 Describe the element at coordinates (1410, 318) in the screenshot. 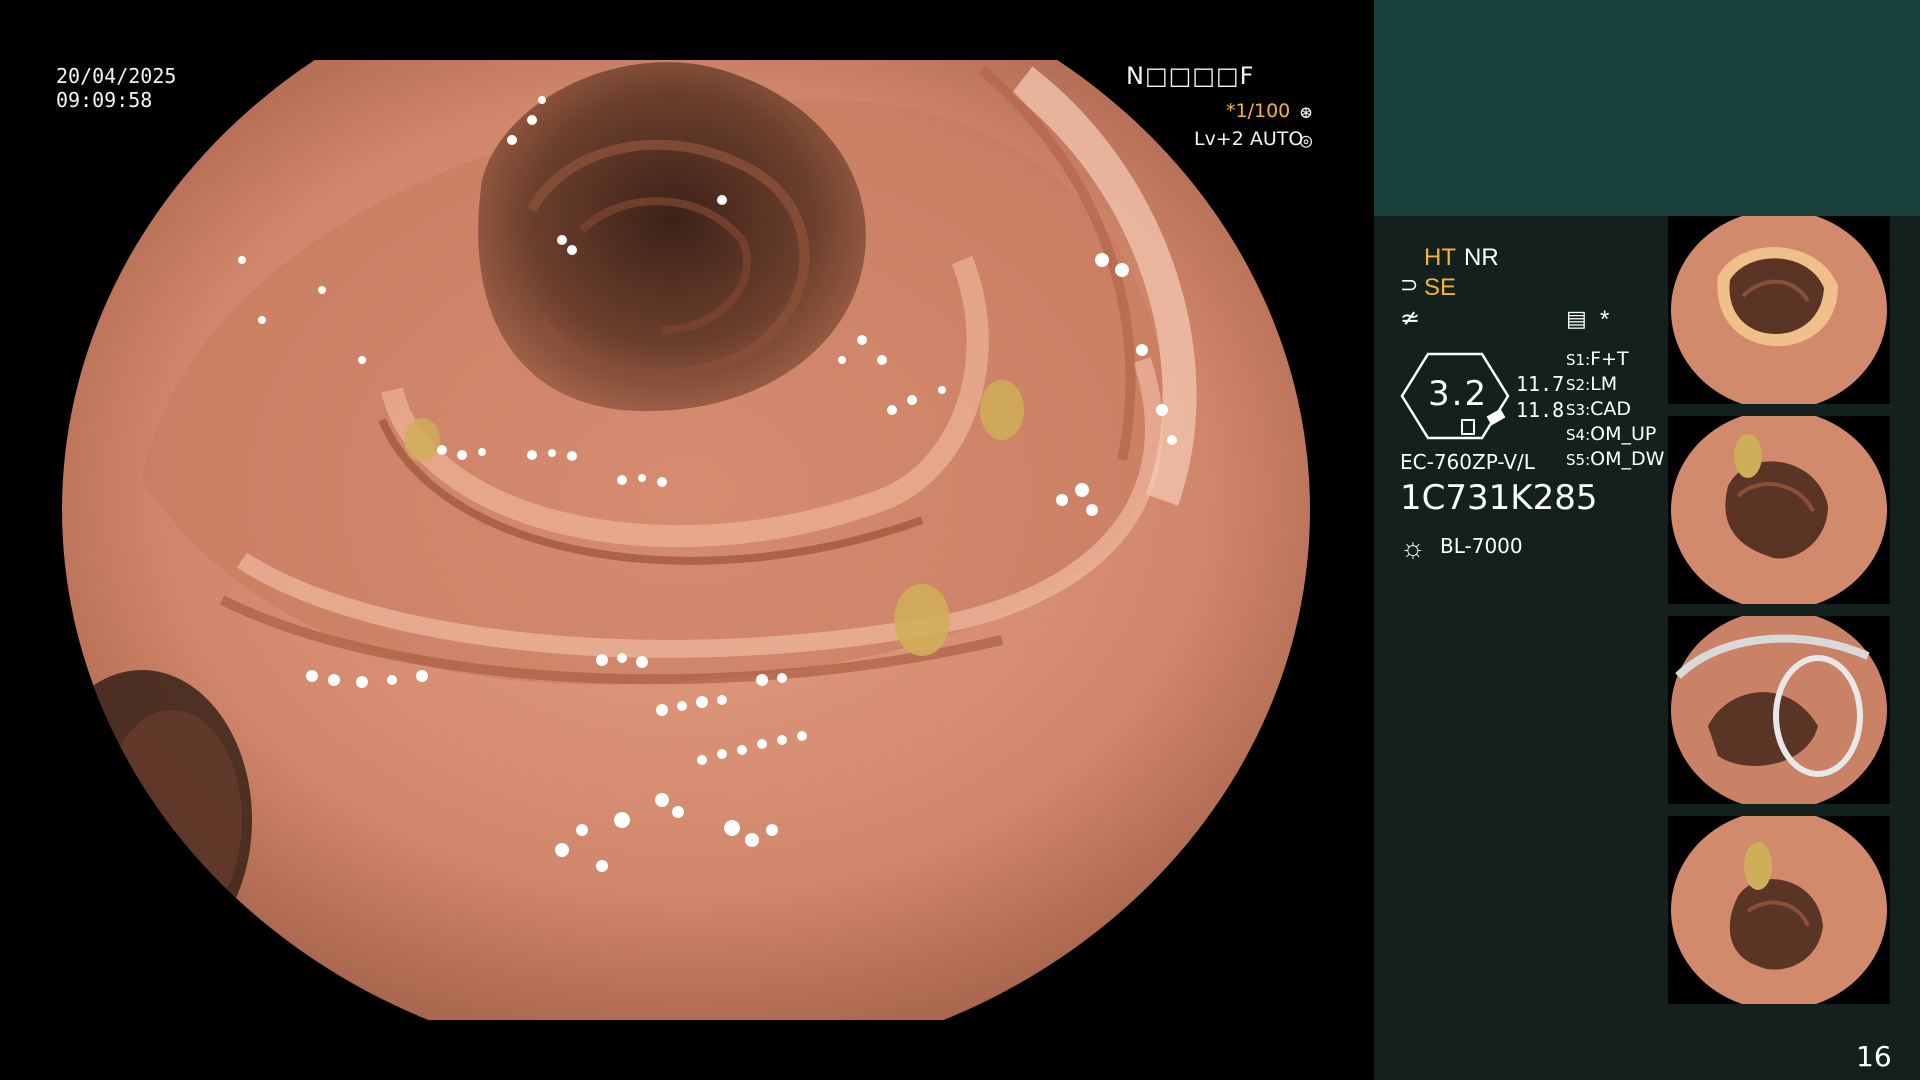

I see `frequency-icon: ≄` at that location.